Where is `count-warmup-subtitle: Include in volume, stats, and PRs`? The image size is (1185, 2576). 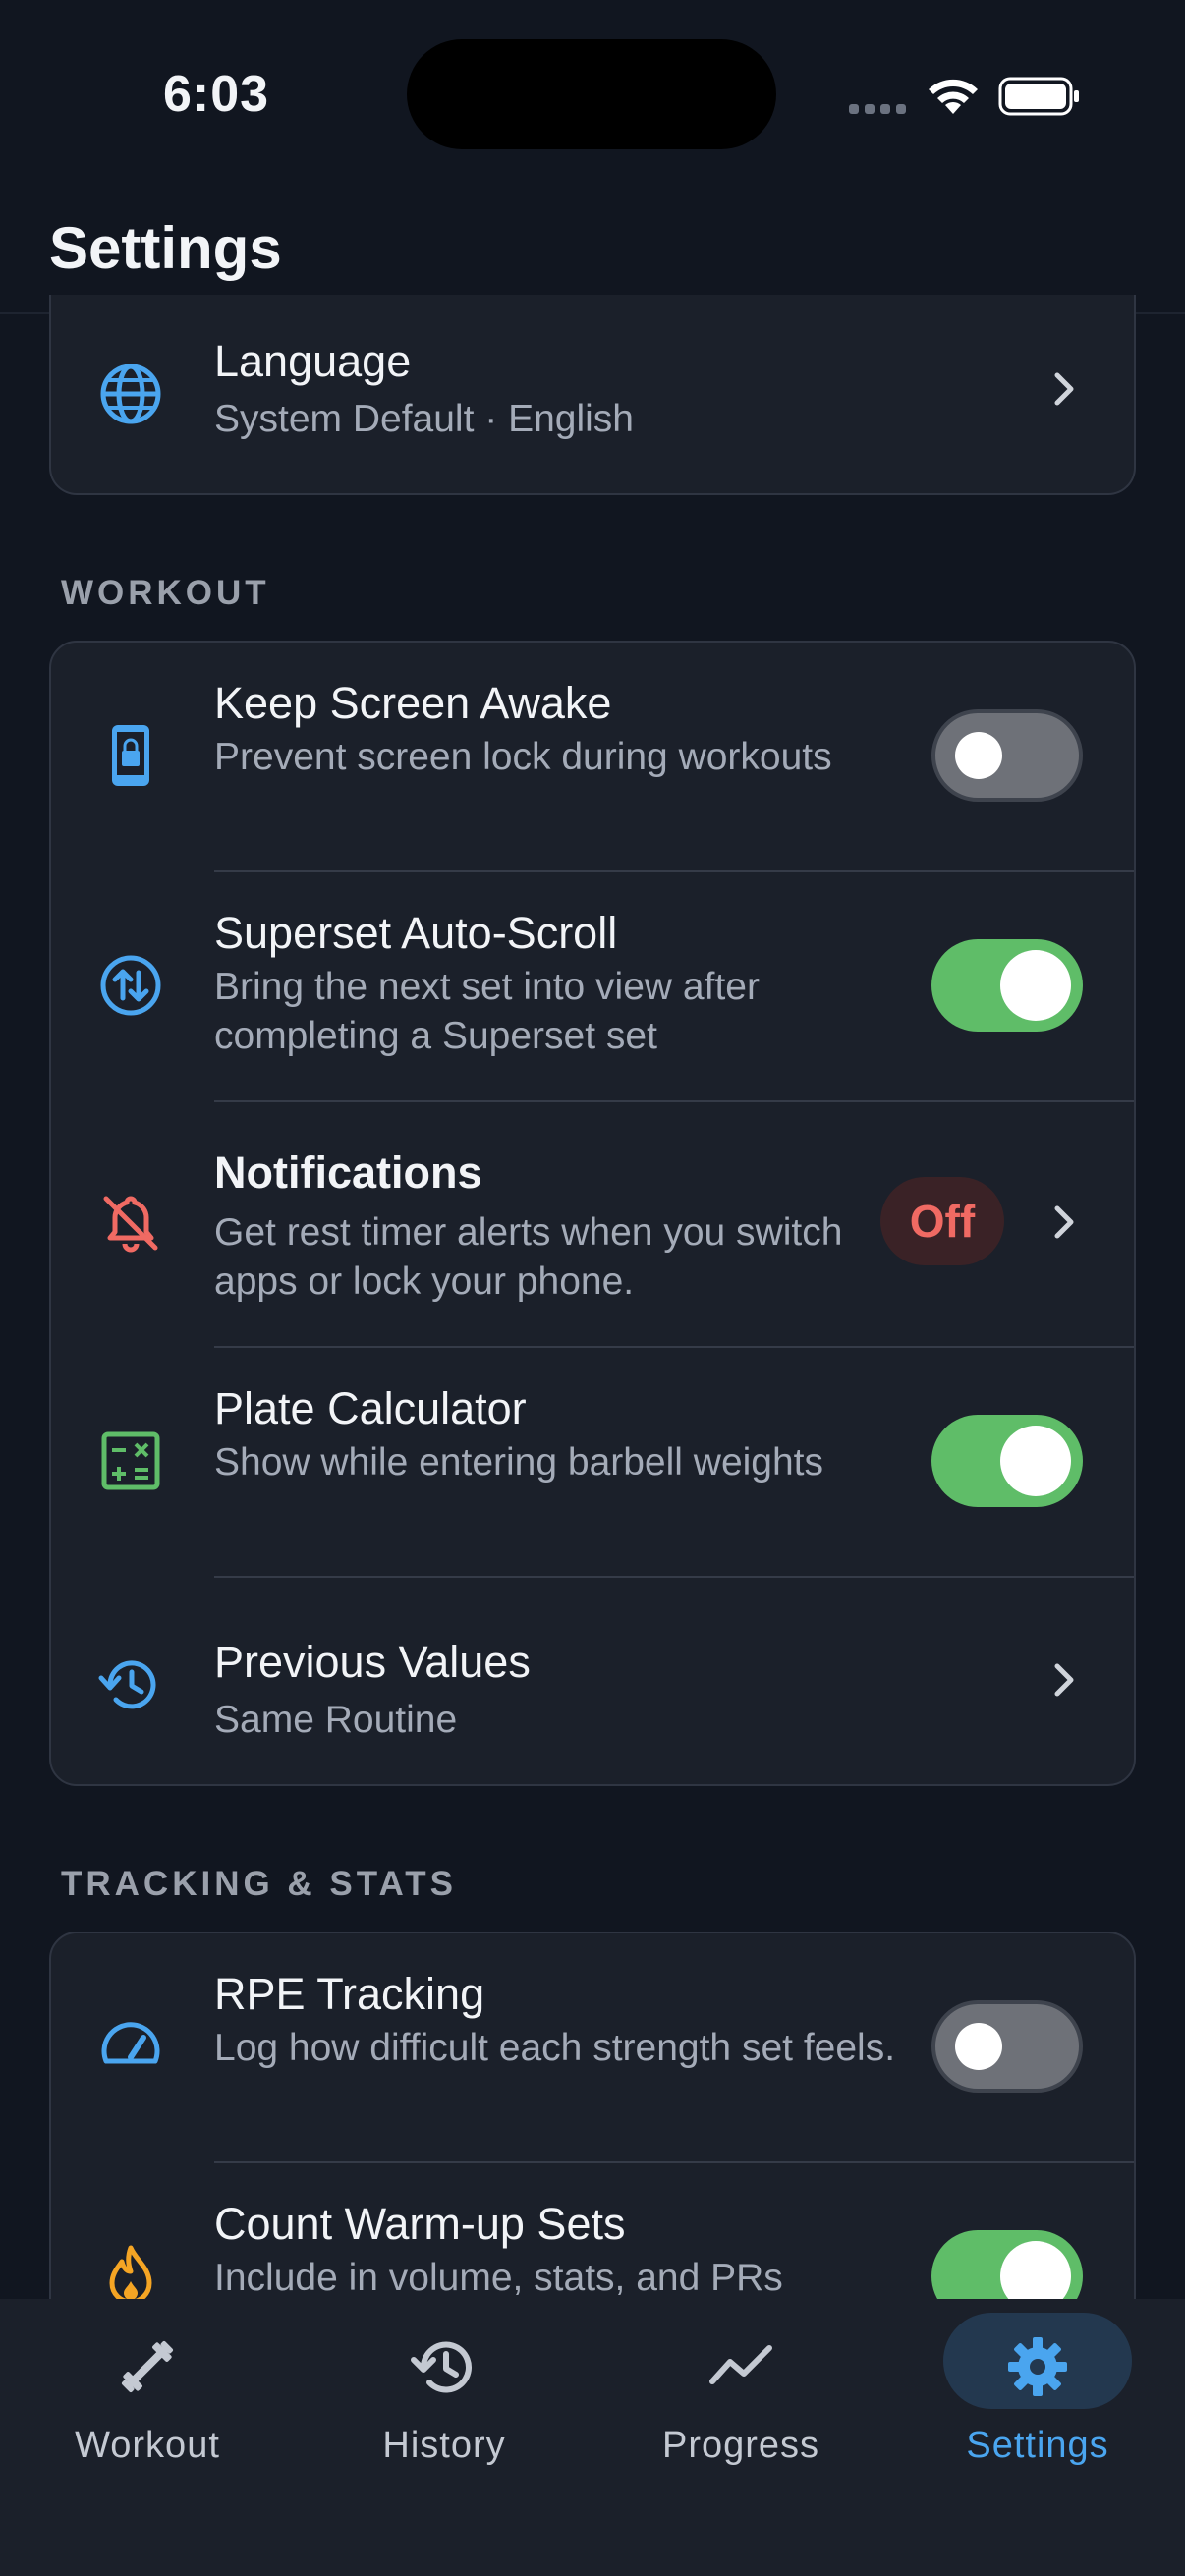
count-warmup-subtitle: Include in volume, stats, and PRs is located at coordinates (499, 2278).